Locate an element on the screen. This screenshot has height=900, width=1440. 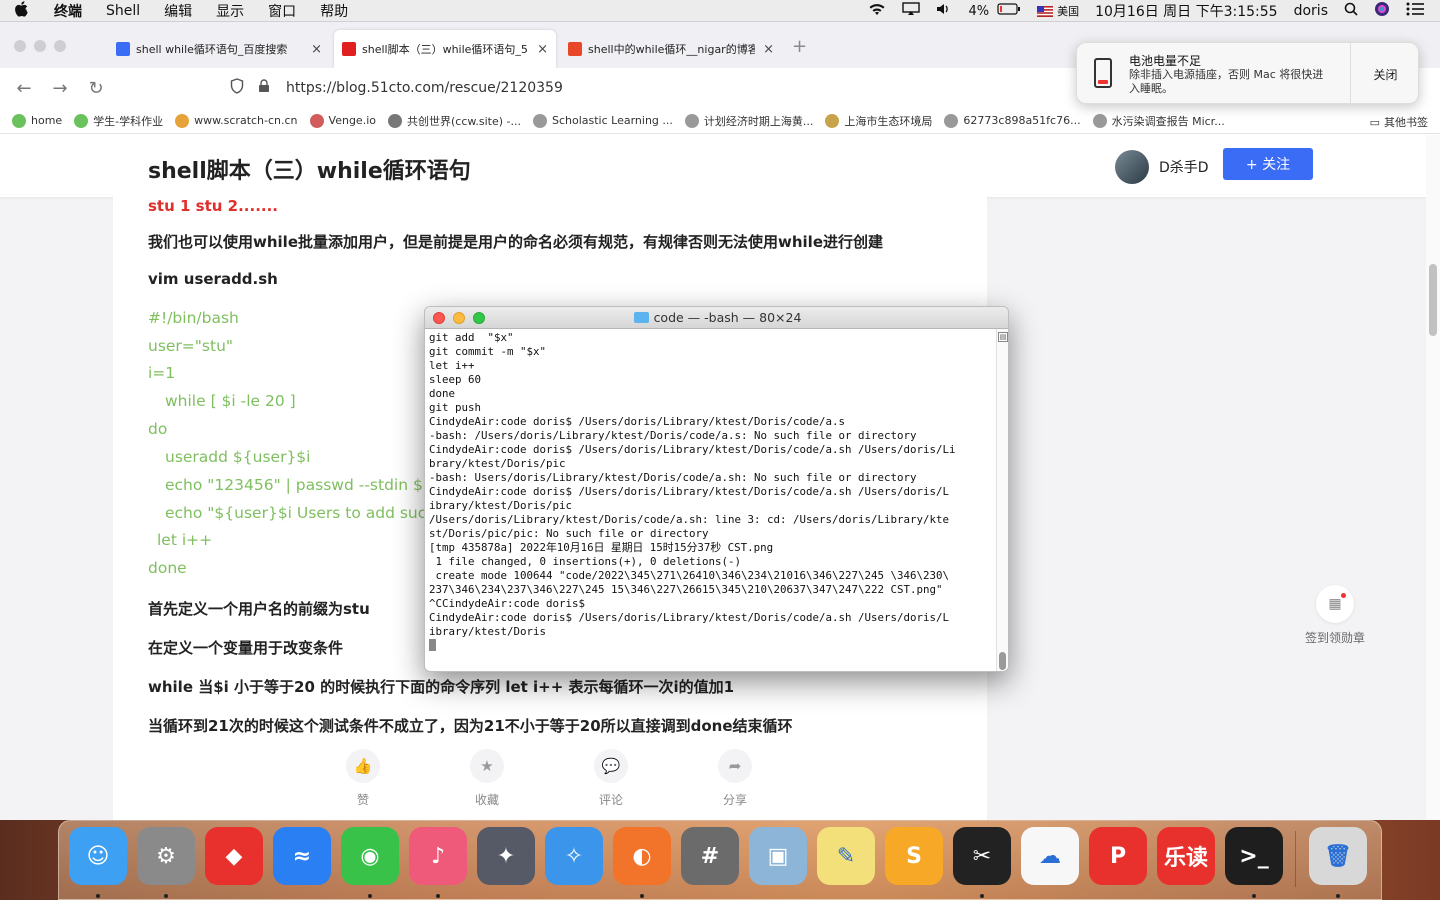
avatar is located at coordinates (1132, 167).